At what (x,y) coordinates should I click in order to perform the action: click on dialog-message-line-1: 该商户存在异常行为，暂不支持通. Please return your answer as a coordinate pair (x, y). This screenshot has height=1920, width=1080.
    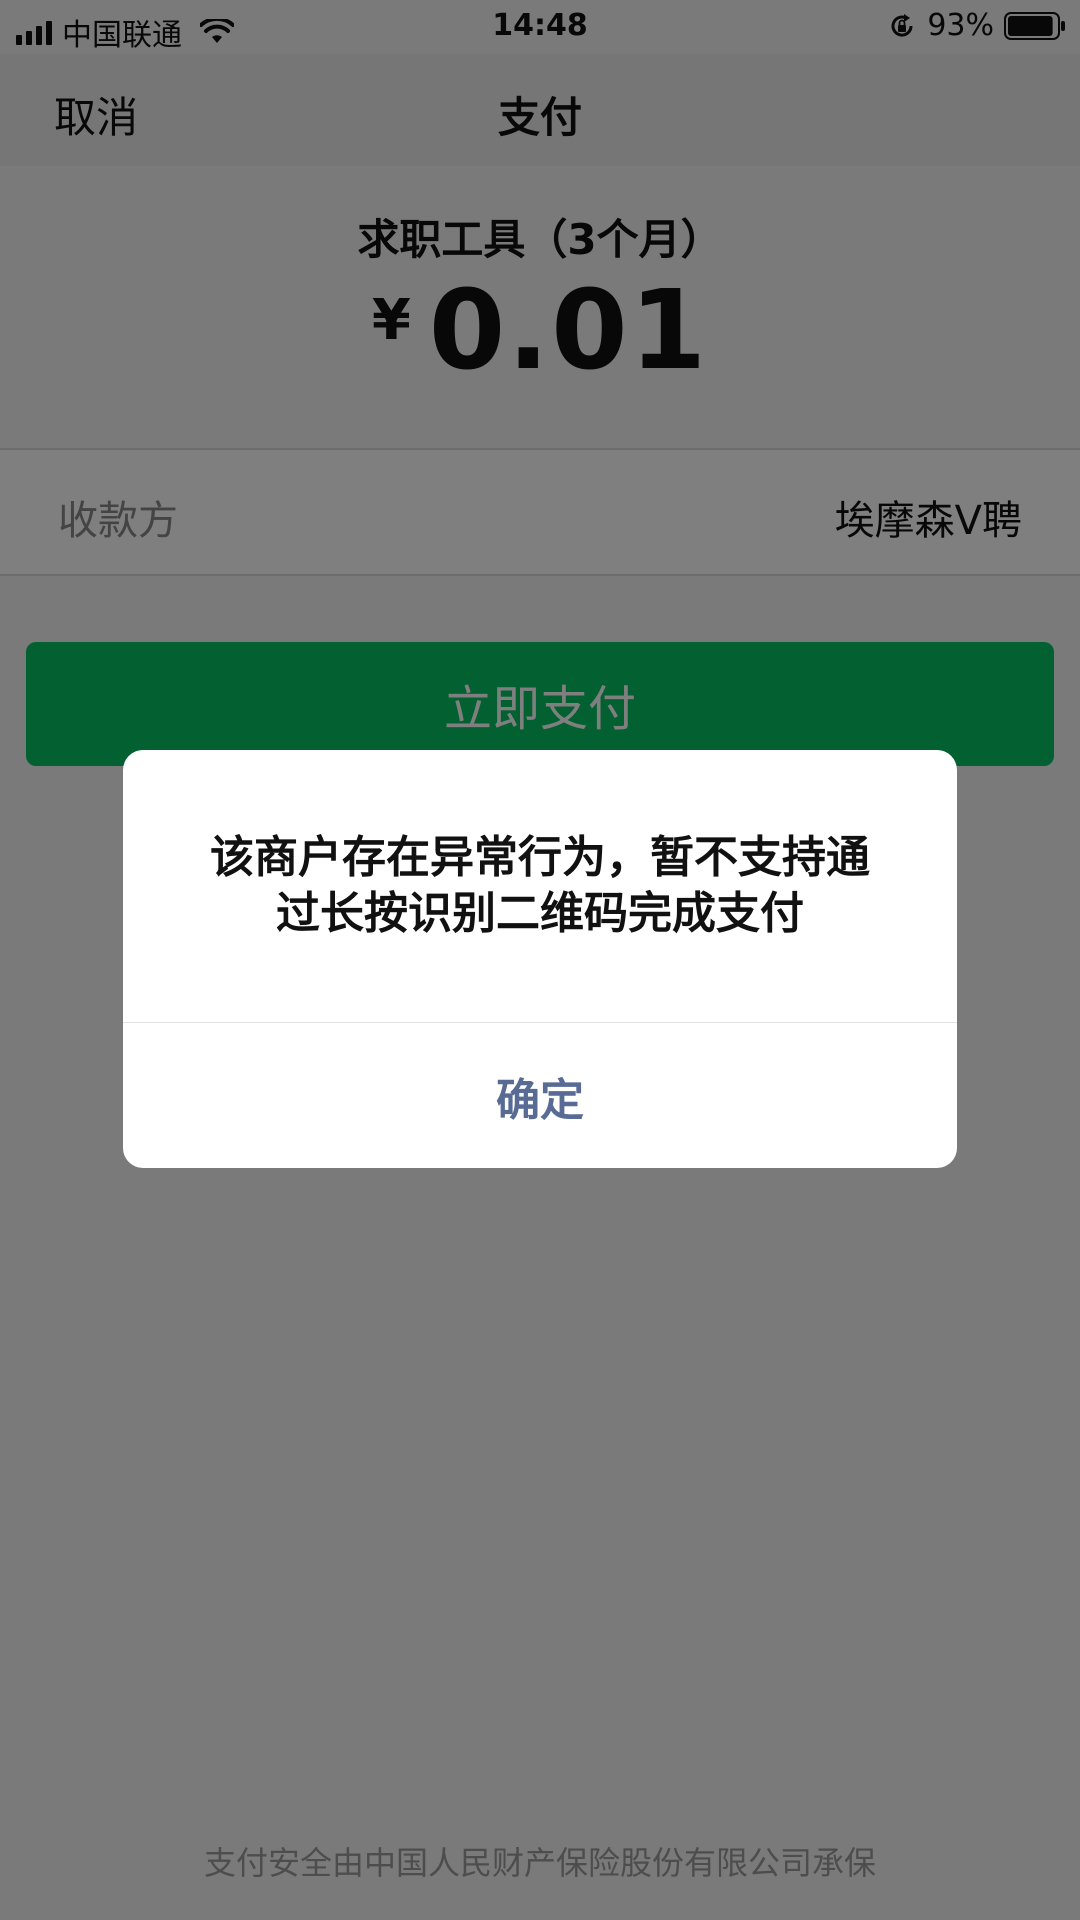
    Looking at the image, I should click on (540, 857).